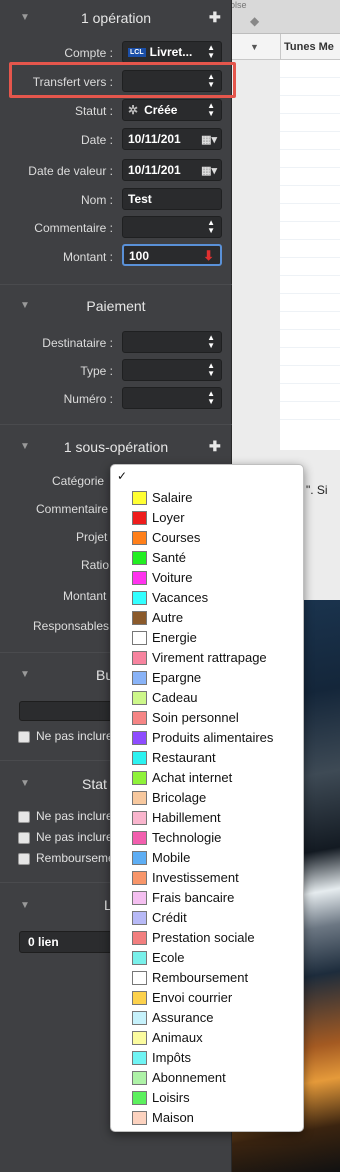  What do you see at coordinates (88, 399) in the screenshot?
I see `field-label-numero: Numéro :` at bounding box center [88, 399].